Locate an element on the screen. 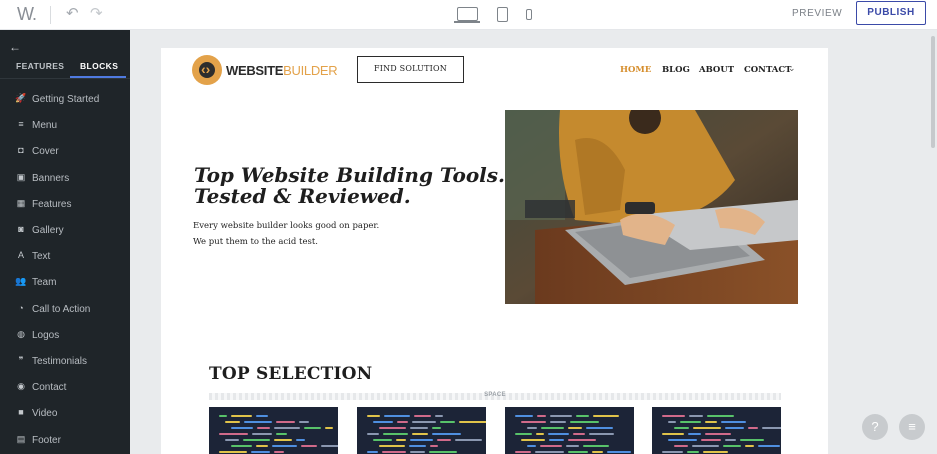 The image size is (937, 454). brand-name-bold: WEBSITE is located at coordinates (255, 70).